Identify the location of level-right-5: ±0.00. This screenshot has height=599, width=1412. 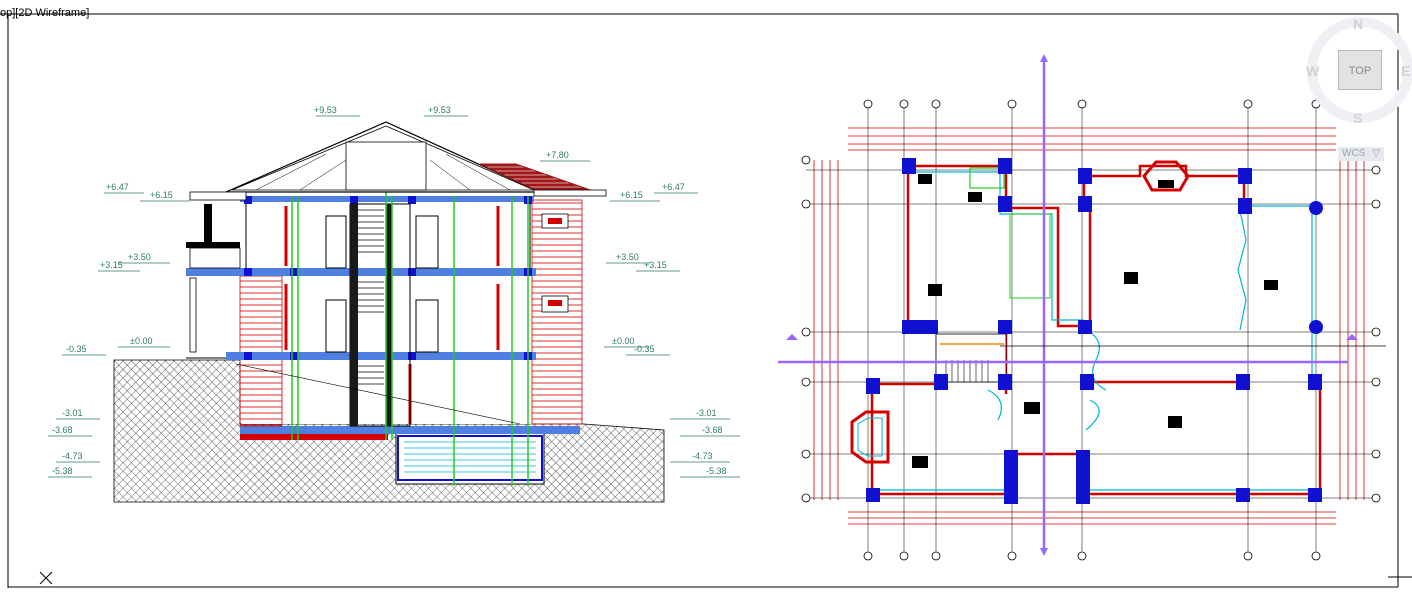
(623, 341).